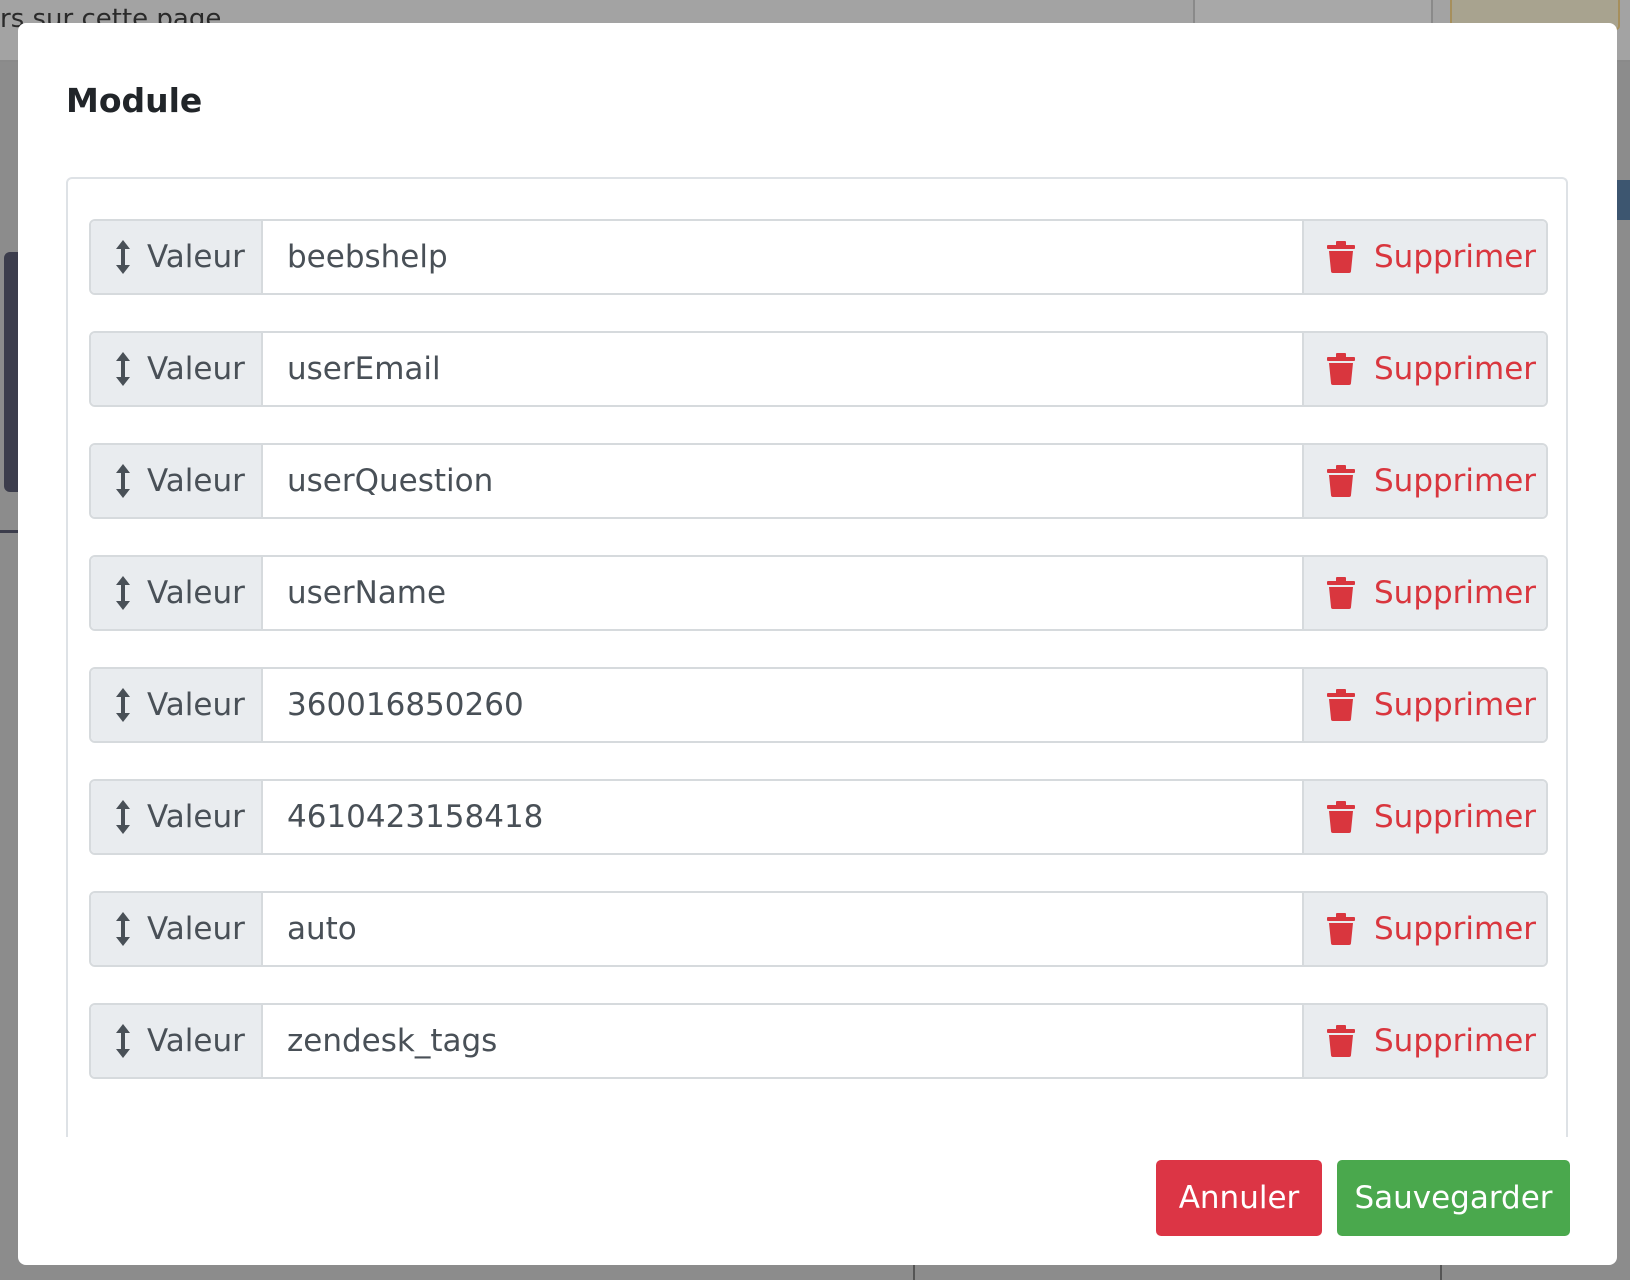 The height and width of the screenshot is (1280, 1630). I want to click on list-item: Valeur 4610423158418 Supprimer, so click(818, 817).